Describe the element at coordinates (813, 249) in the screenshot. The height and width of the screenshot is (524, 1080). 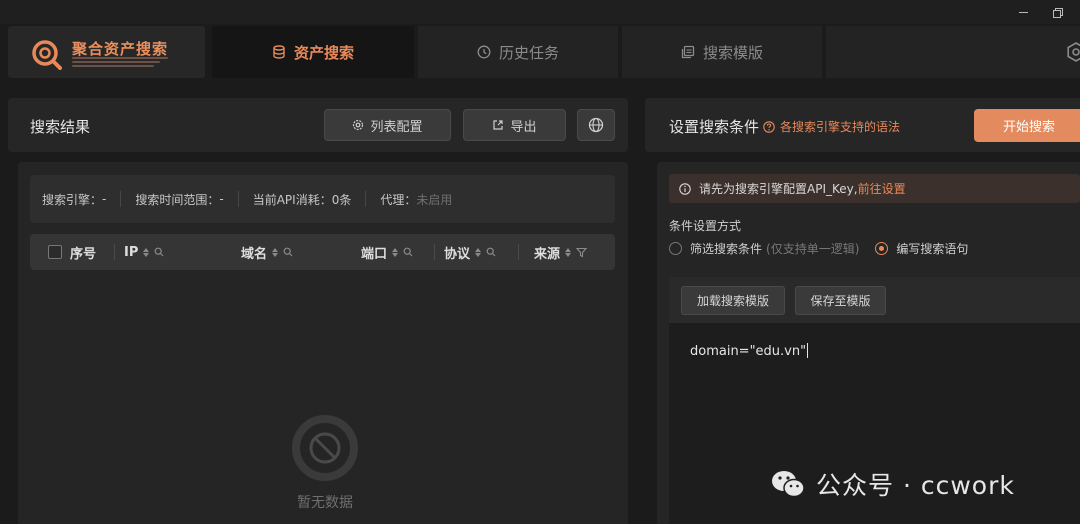
I see `filter-mode-note: (仅支持单一逻辑)` at that location.